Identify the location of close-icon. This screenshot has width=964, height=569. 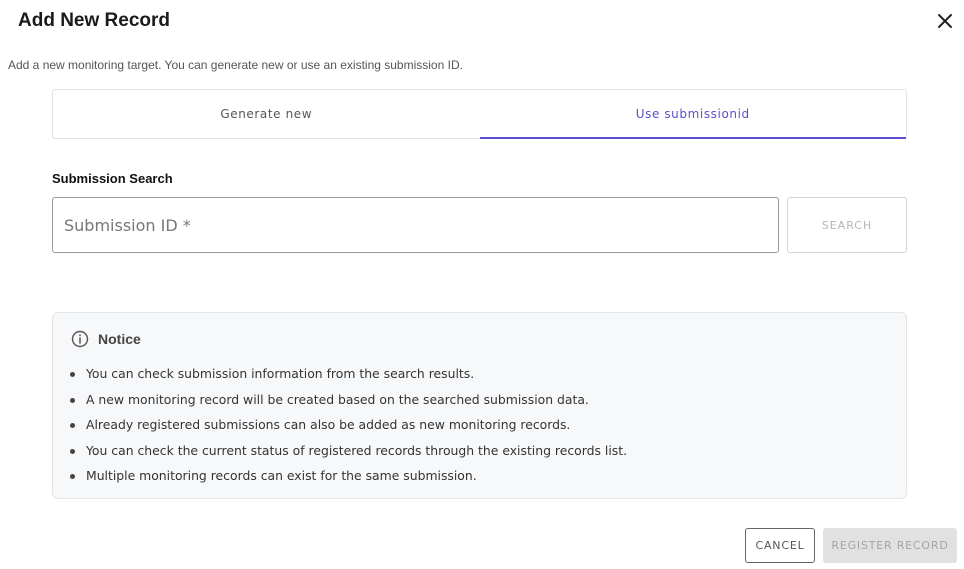
(945, 21).